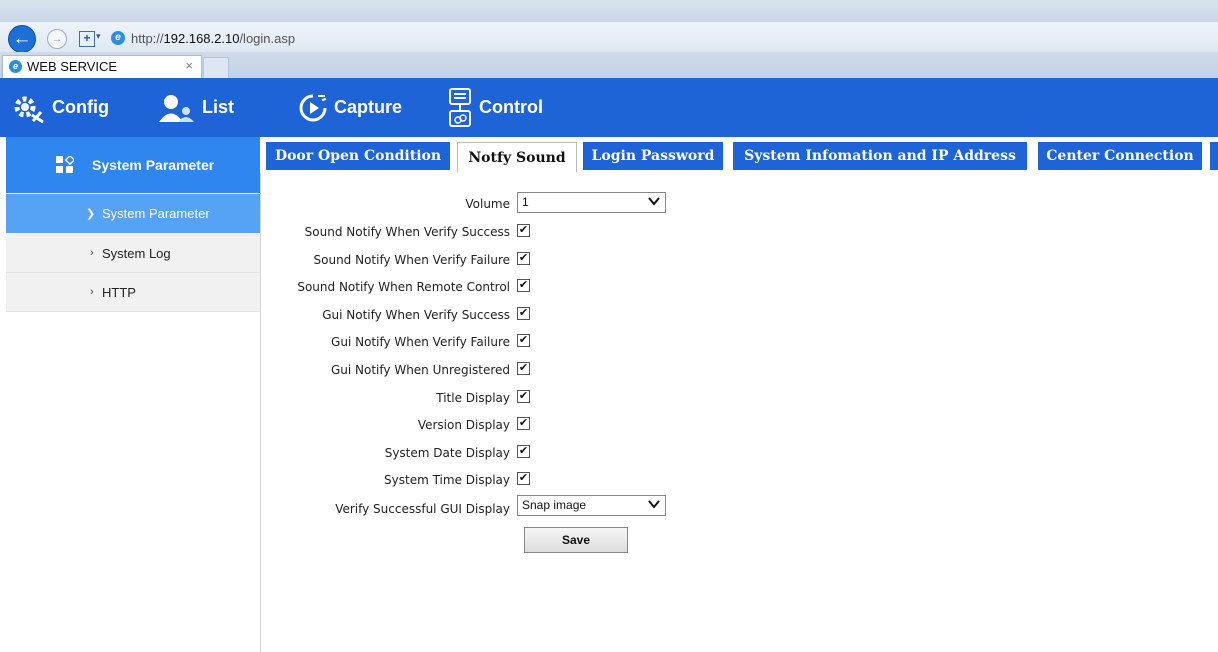 This screenshot has width=1218, height=652. I want to click on checkbox-row: Sound Notify When Verify Success, so click(255, 233).